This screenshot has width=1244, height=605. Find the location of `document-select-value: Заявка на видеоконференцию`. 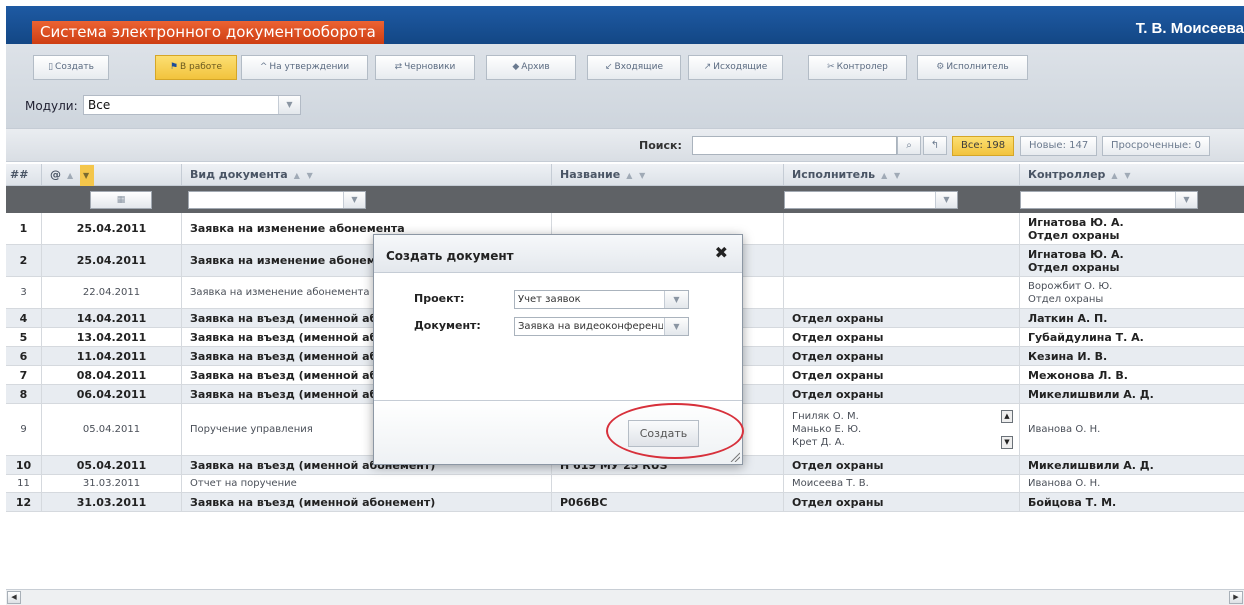

document-select-value: Заявка на видеоконференцию is located at coordinates (590, 326).